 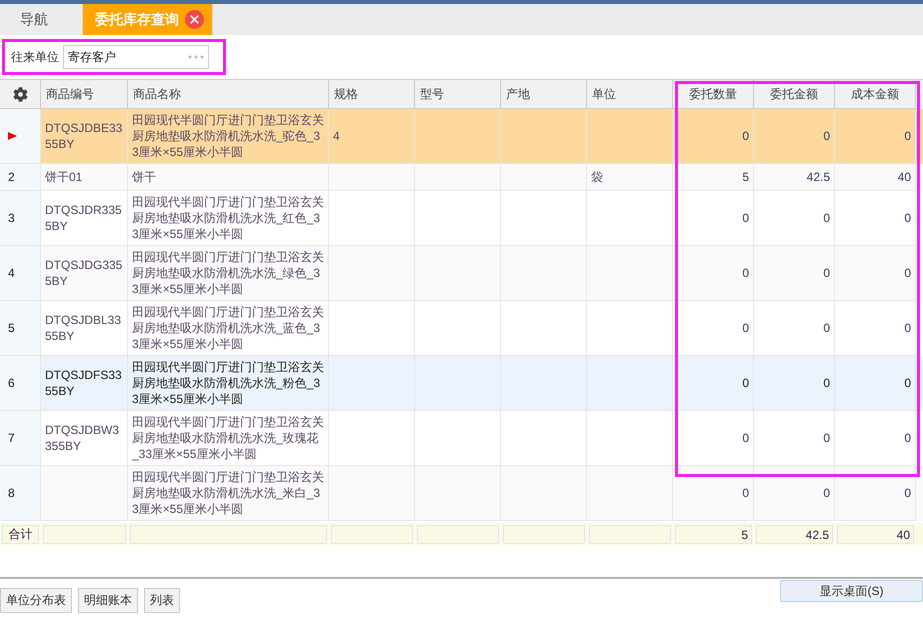 I want to click on total-cell: 40, so click(x=875, y=534).